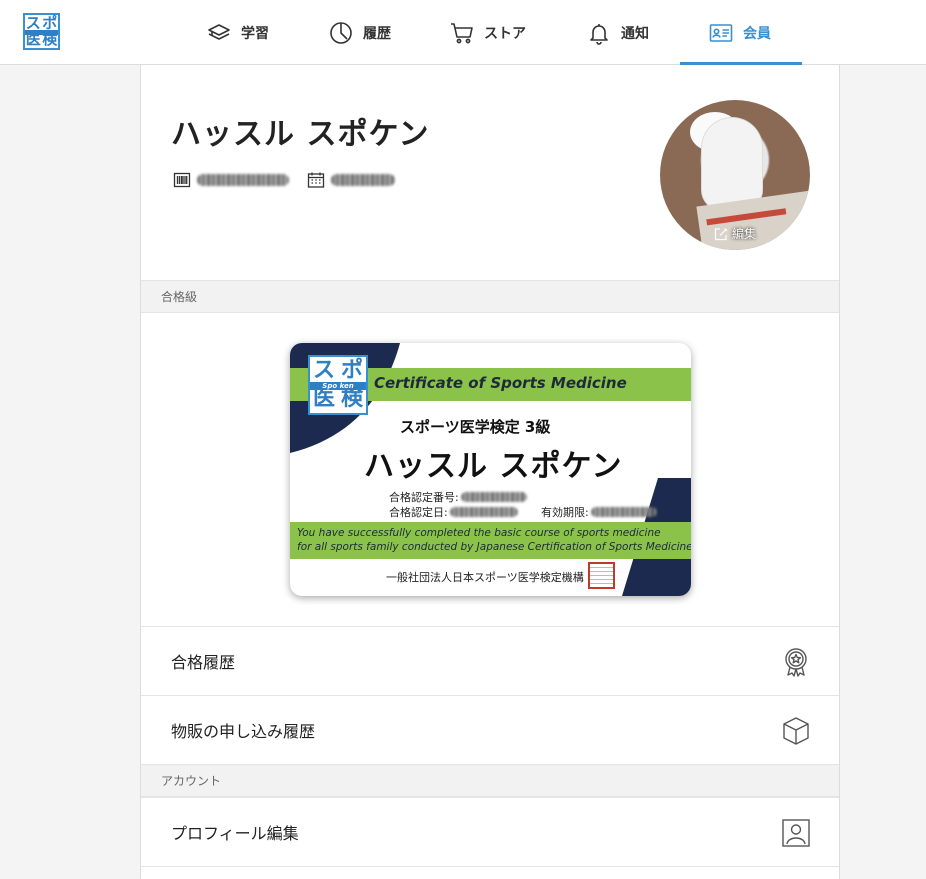 Image resolution: width=926 pixels, height=879 pixels. Describe the element at coordinates (721, 233) in the screenshot. I see `edit-icon` at that location.